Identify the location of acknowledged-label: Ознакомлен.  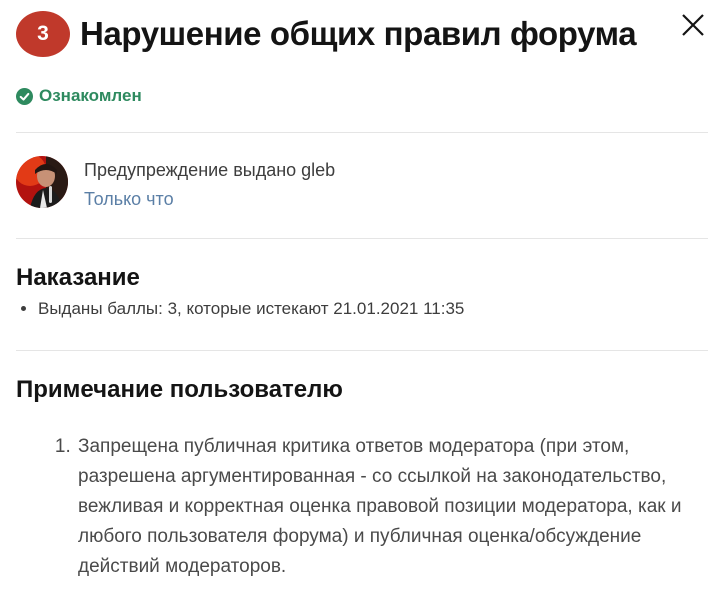
(90, 95).